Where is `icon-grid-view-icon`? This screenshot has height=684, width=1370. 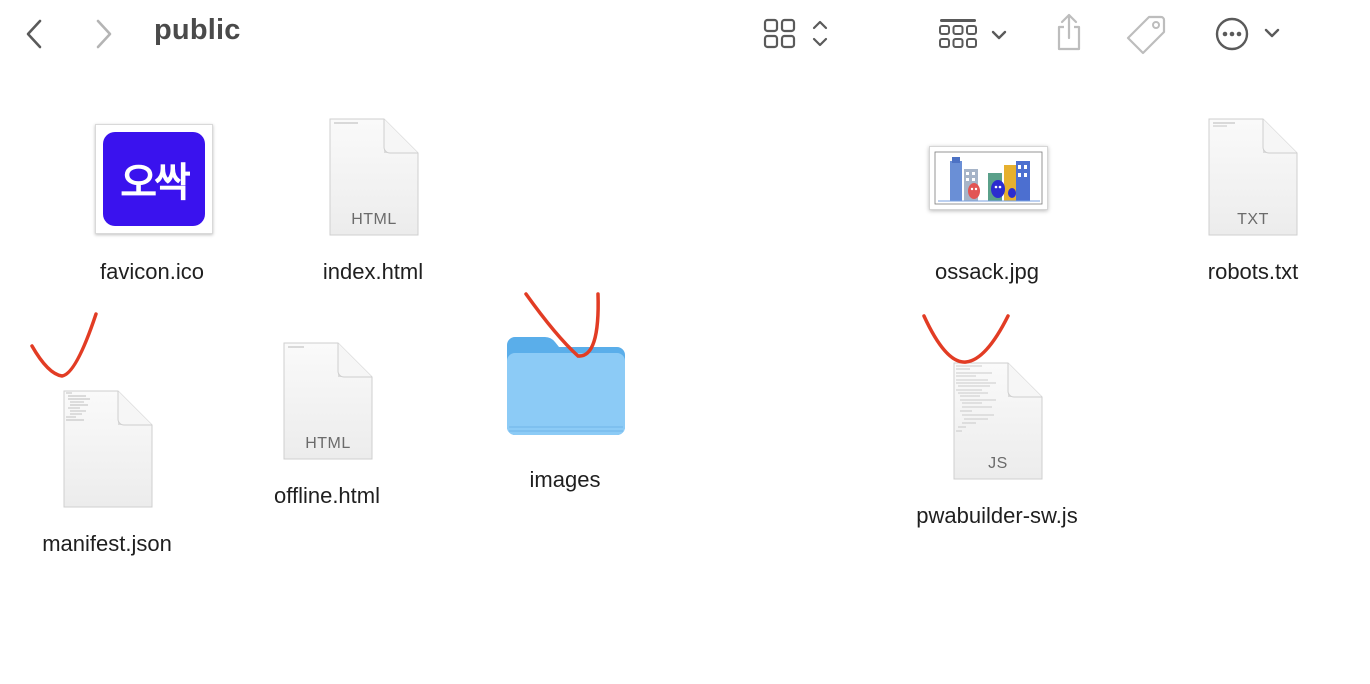
icon-grid-view-icon is located at coordinates (795, 33).